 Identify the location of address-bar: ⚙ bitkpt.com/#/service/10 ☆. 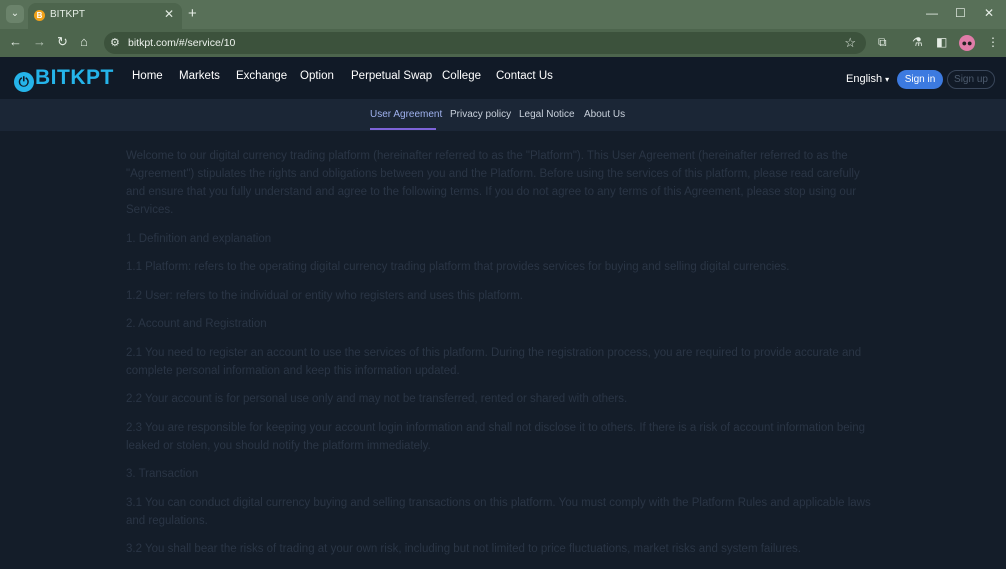
(485, 43).